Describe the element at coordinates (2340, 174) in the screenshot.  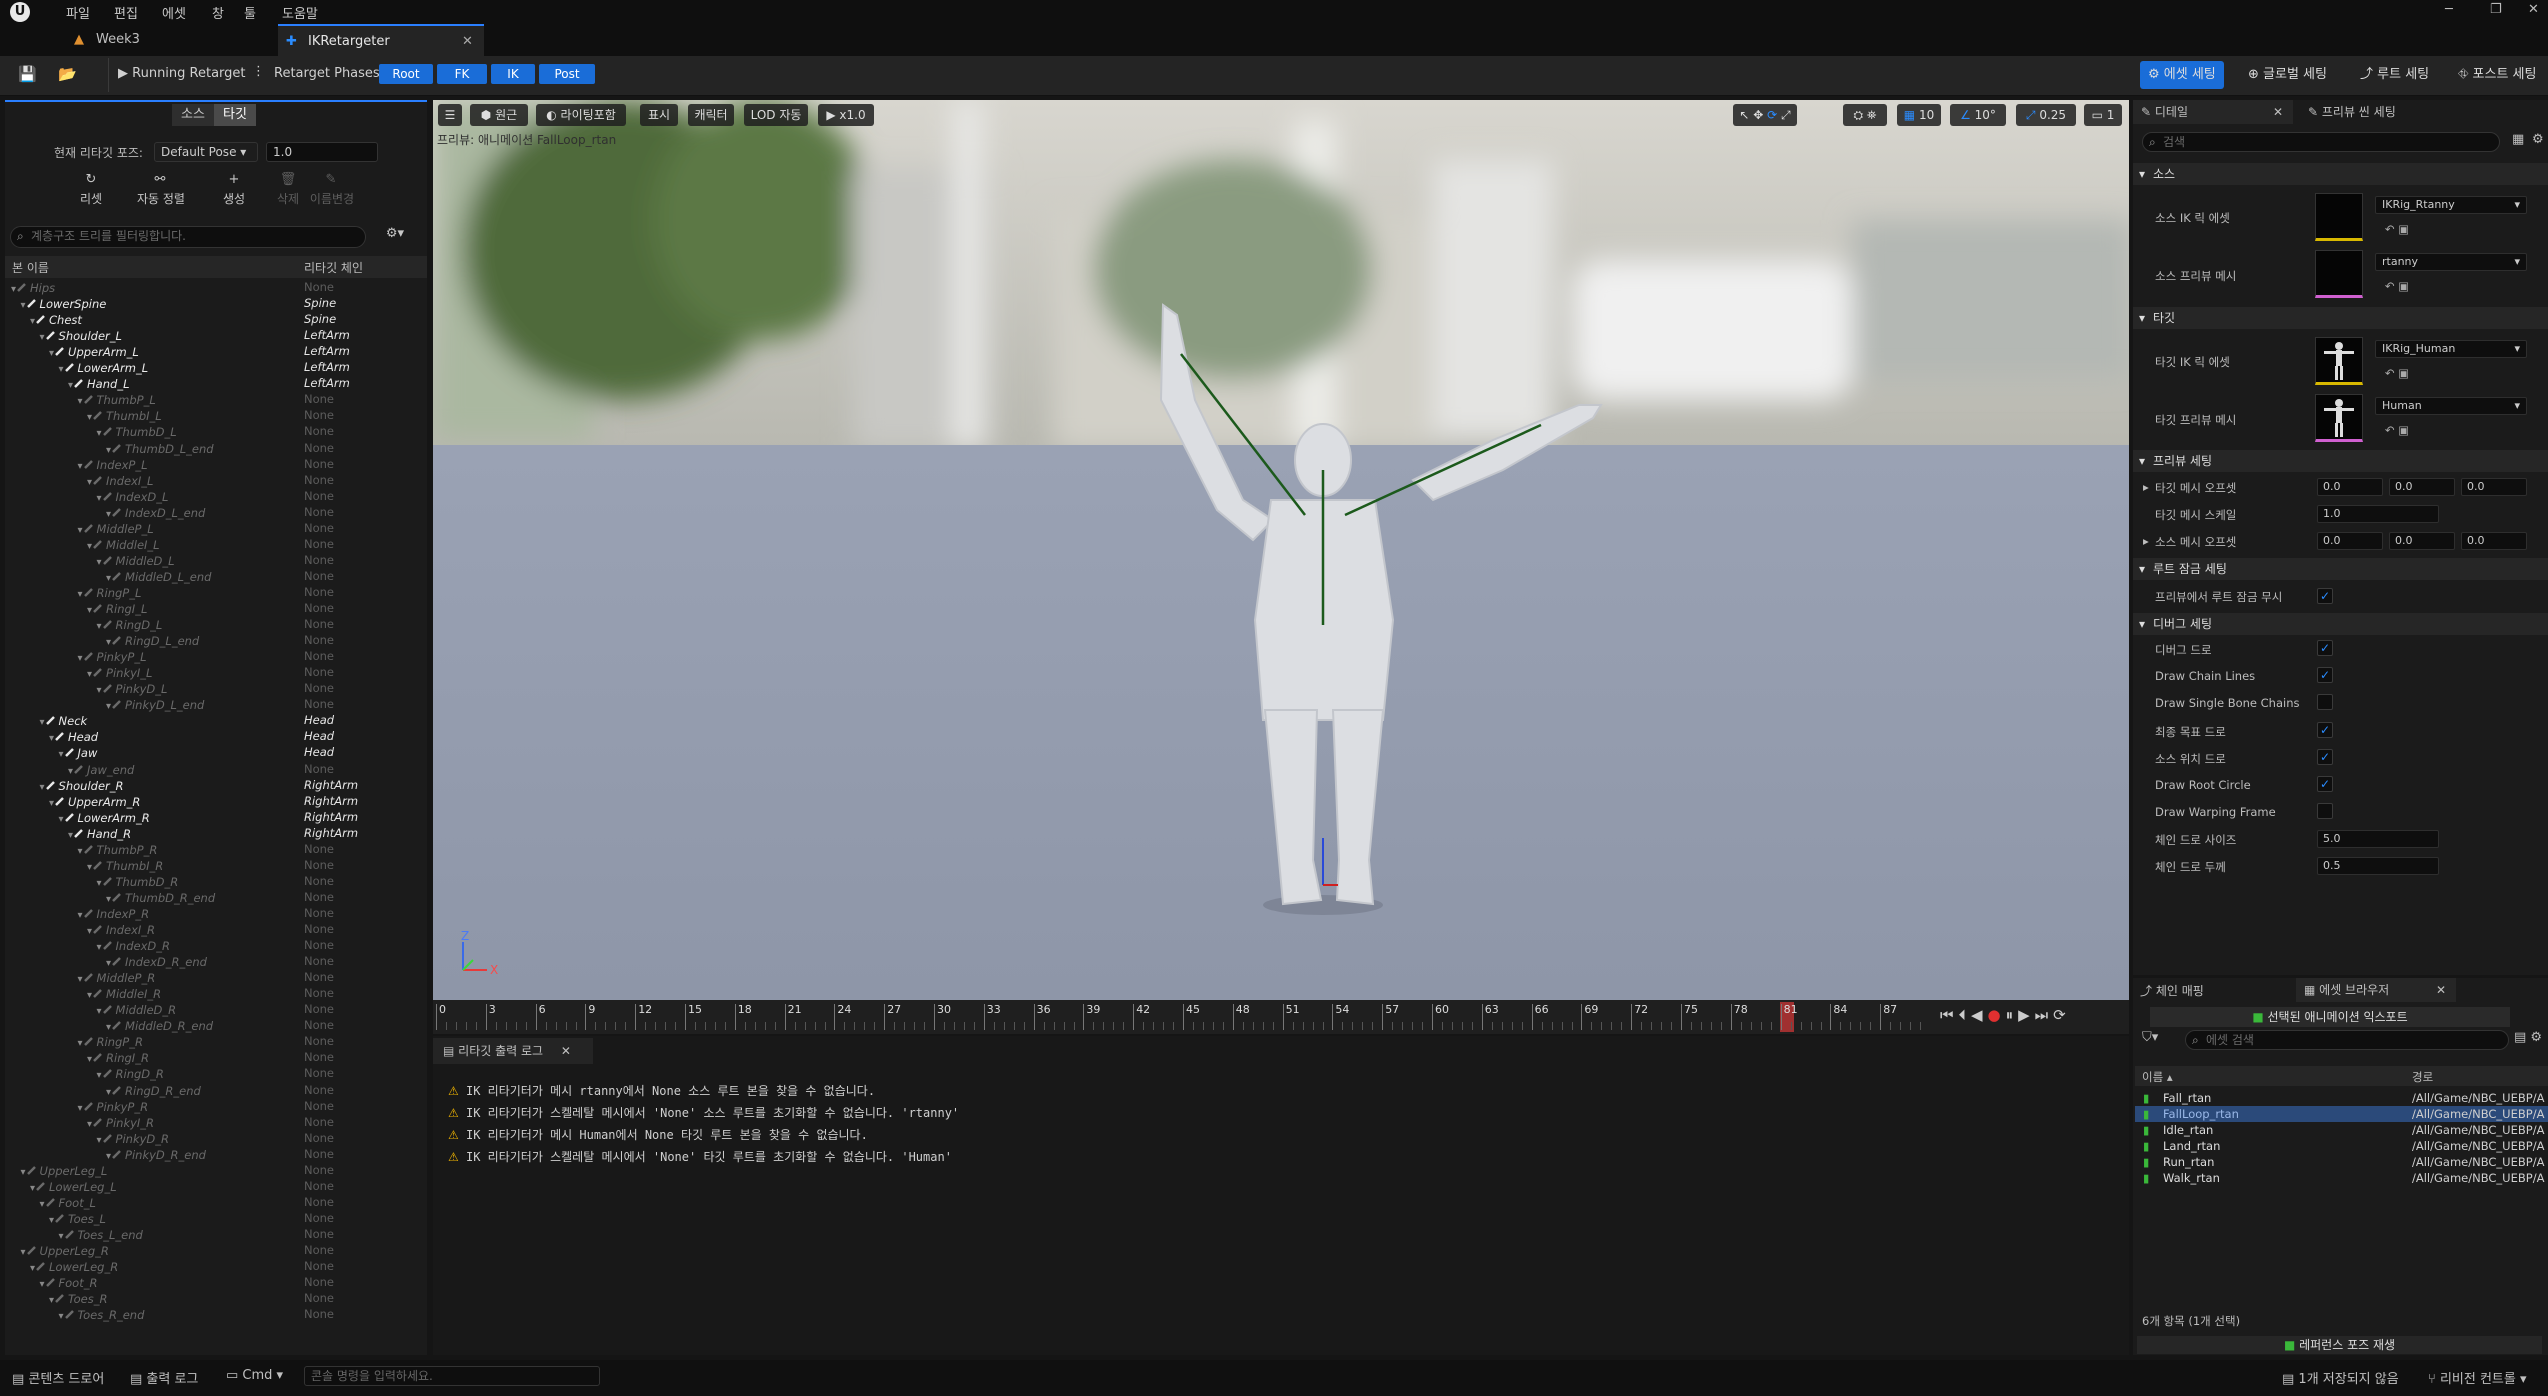
I see `section-source: ▾ 소스` at that location.